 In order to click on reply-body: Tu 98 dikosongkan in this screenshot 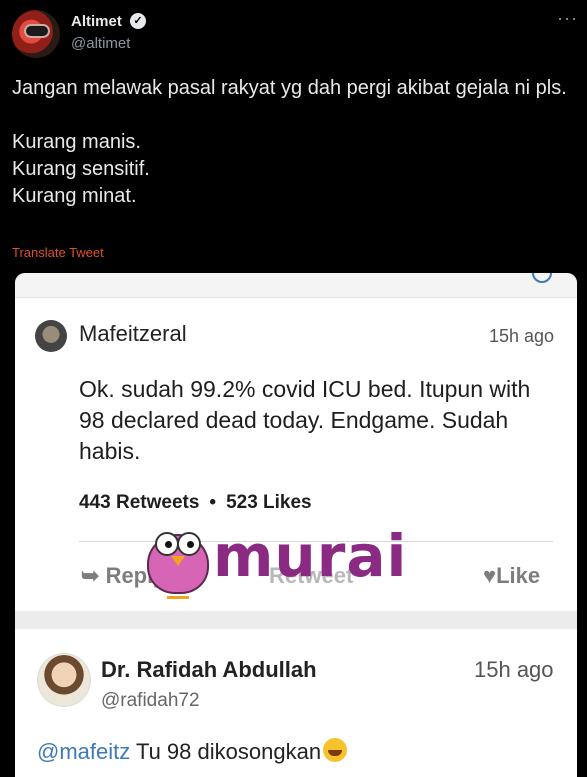, I will do `click(226, 751)`.